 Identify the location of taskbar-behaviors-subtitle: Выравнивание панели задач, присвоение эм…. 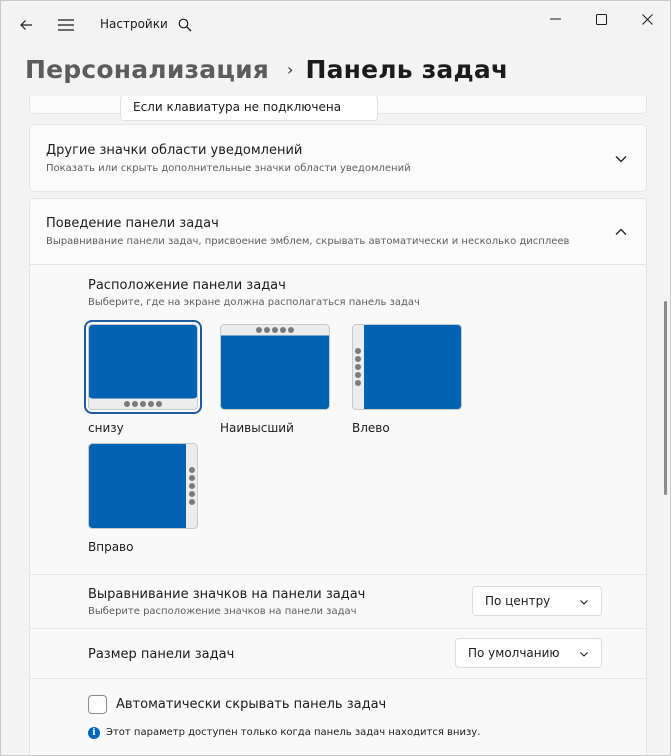
(308, 241).